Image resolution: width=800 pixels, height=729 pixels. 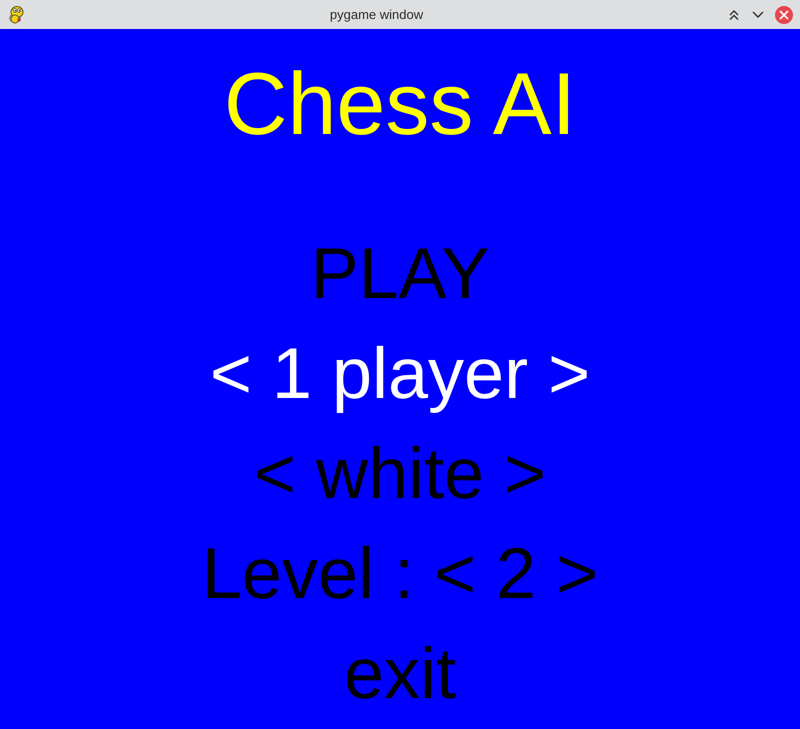 What do you see at coordinates (16, 14) in the screenshot?
I see `snake-icon` at bounding box center [16, 14].